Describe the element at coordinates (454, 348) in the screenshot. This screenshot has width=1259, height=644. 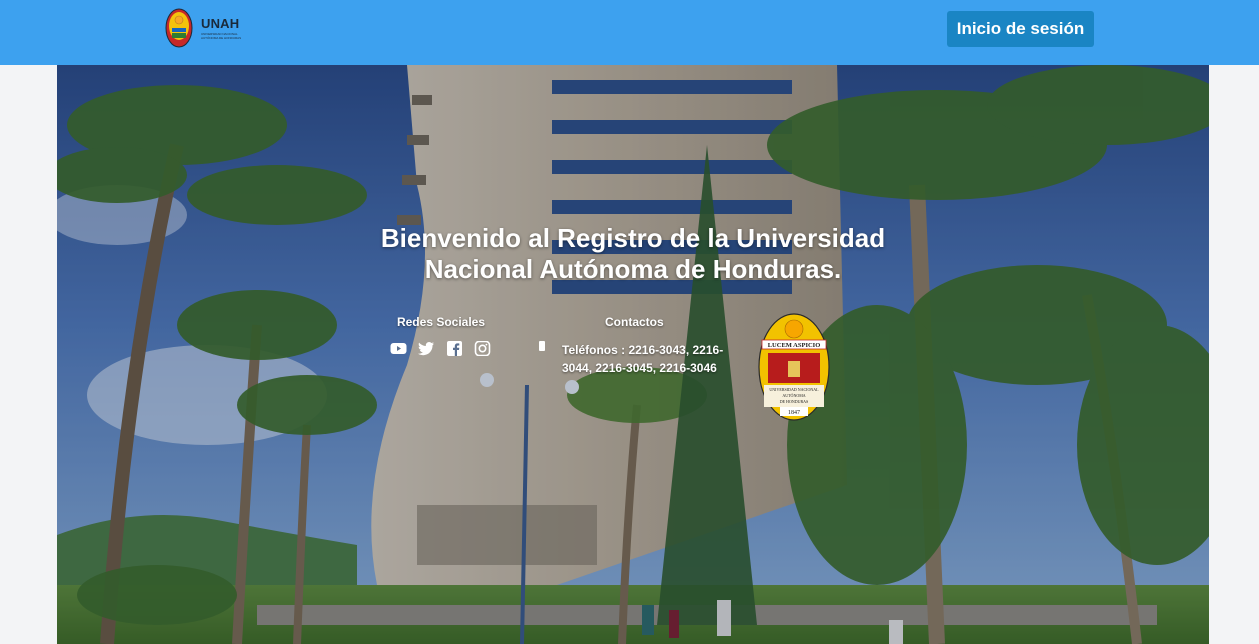
I see `facebook-icon` at that location.